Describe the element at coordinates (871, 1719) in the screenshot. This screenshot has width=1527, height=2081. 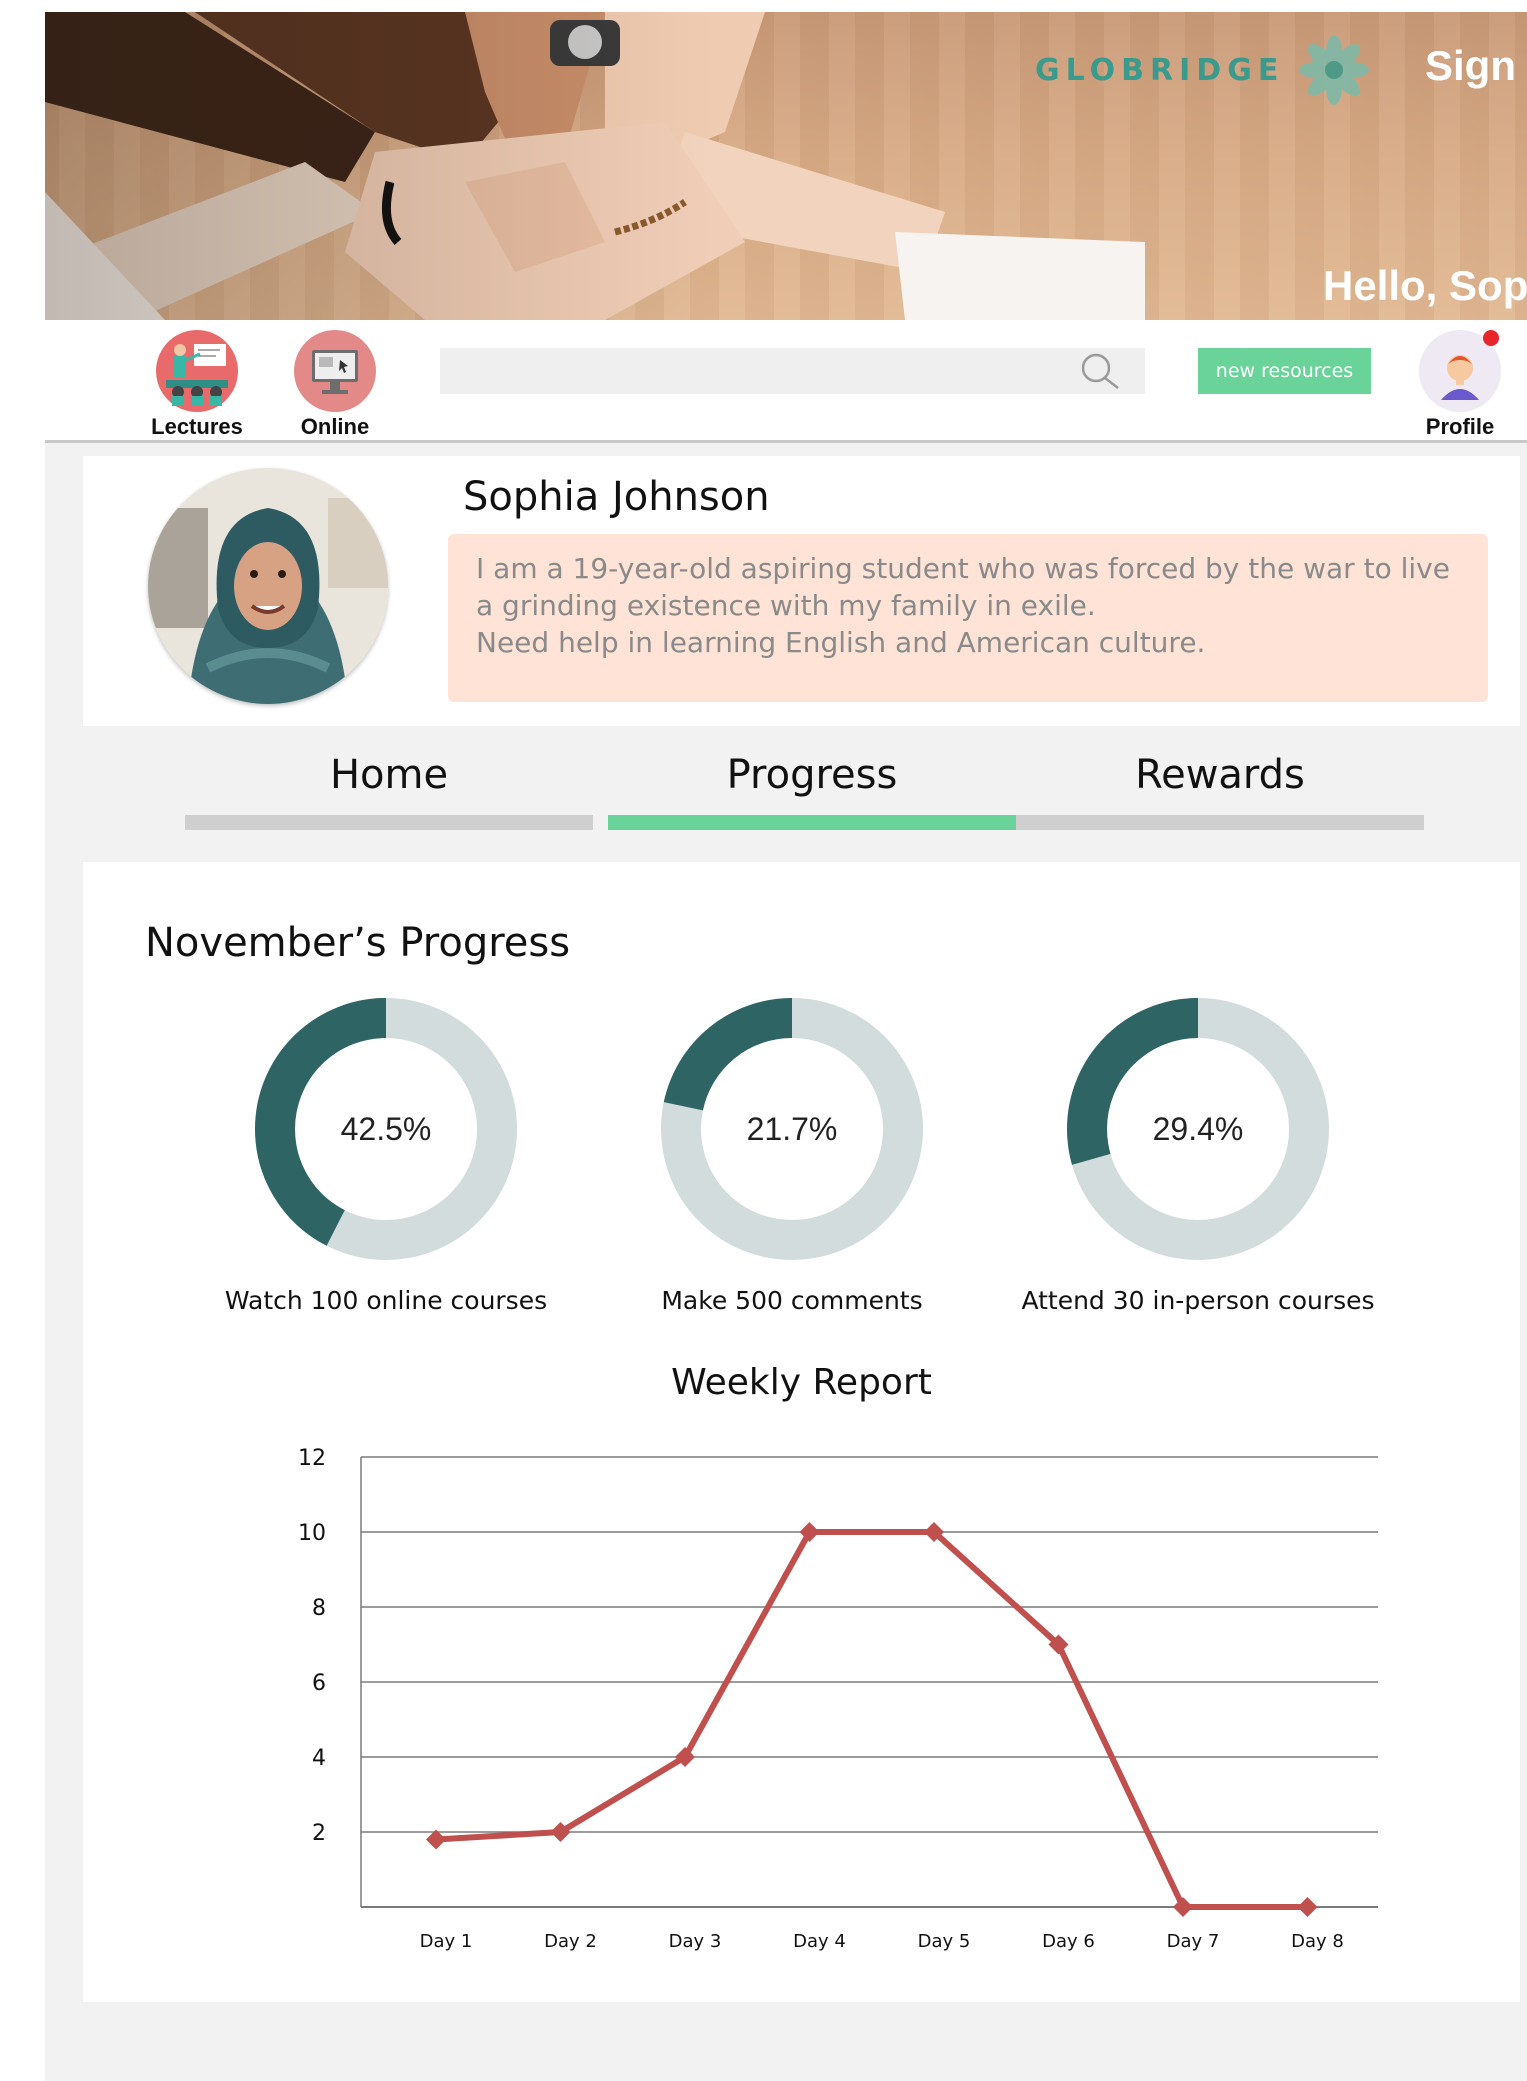
I see `series-line` at that location.